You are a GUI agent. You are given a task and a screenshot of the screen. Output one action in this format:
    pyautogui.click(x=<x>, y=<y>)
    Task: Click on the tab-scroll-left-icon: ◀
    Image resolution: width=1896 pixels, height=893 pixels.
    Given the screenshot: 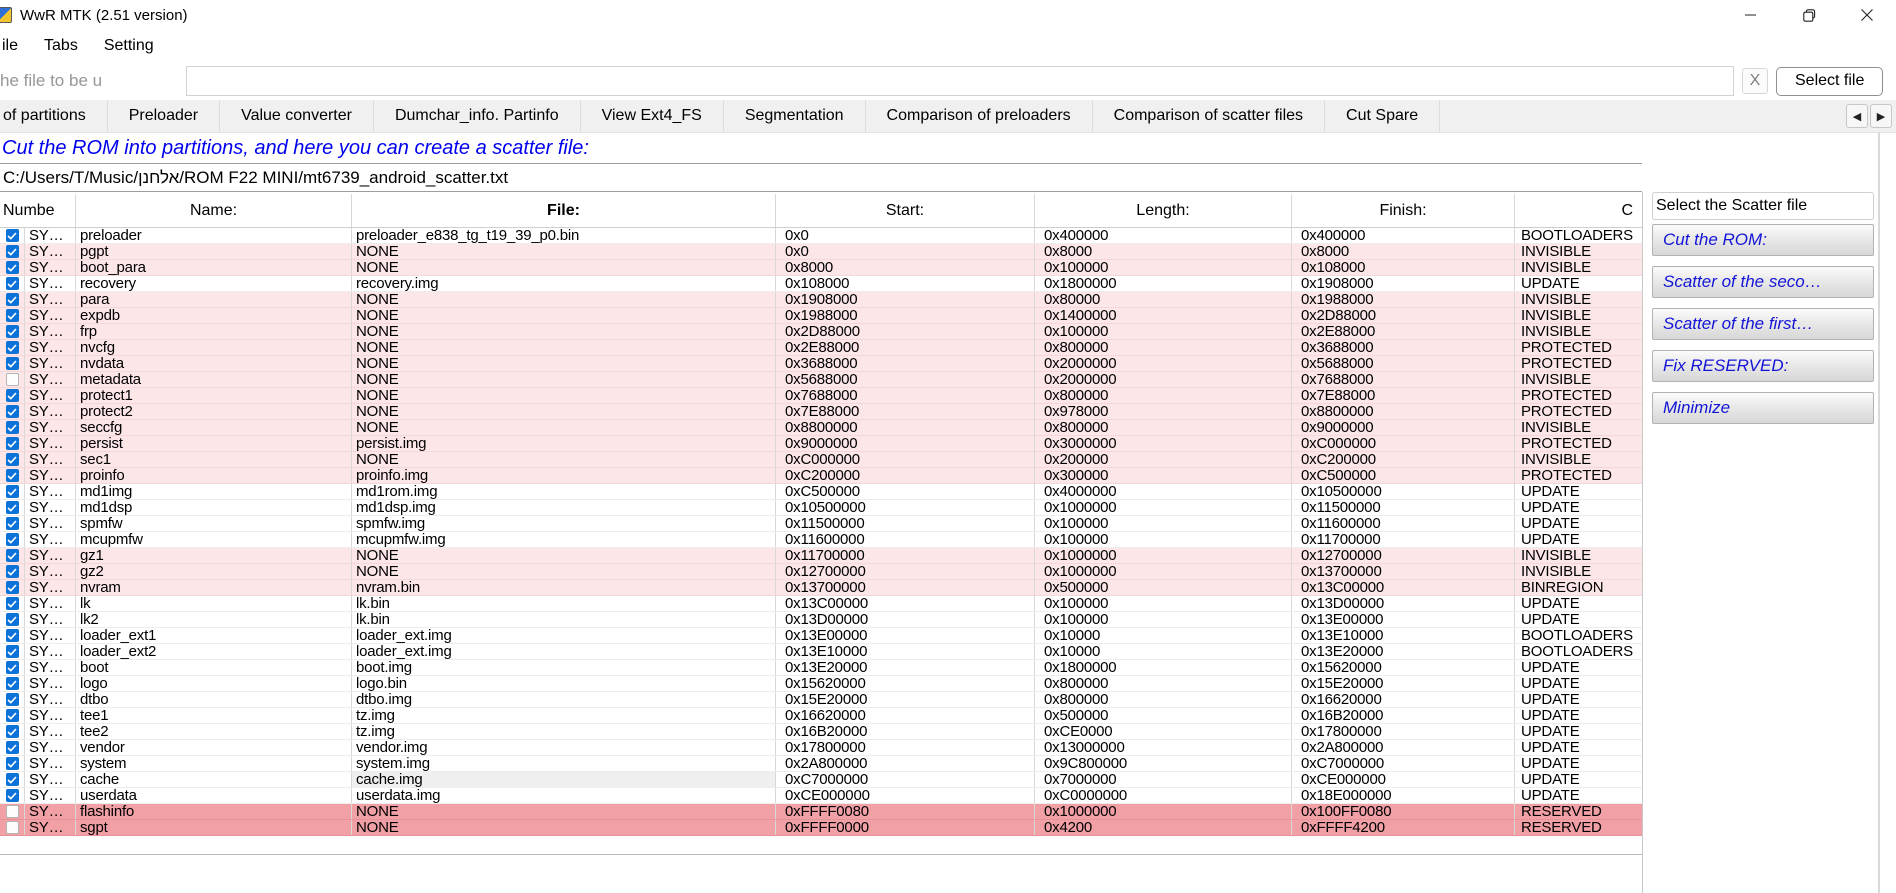 What is the action you would take?
    pyautogui.click(x=1857, y=116)
    